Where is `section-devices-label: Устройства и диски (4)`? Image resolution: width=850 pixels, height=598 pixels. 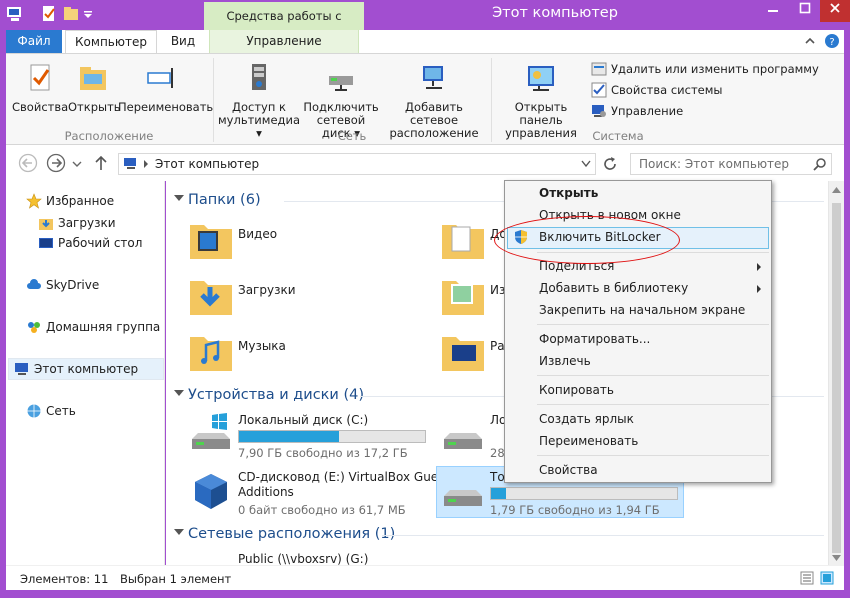 section-devices-label: Устройства и диски (4) is located at coordinates (276, 395).